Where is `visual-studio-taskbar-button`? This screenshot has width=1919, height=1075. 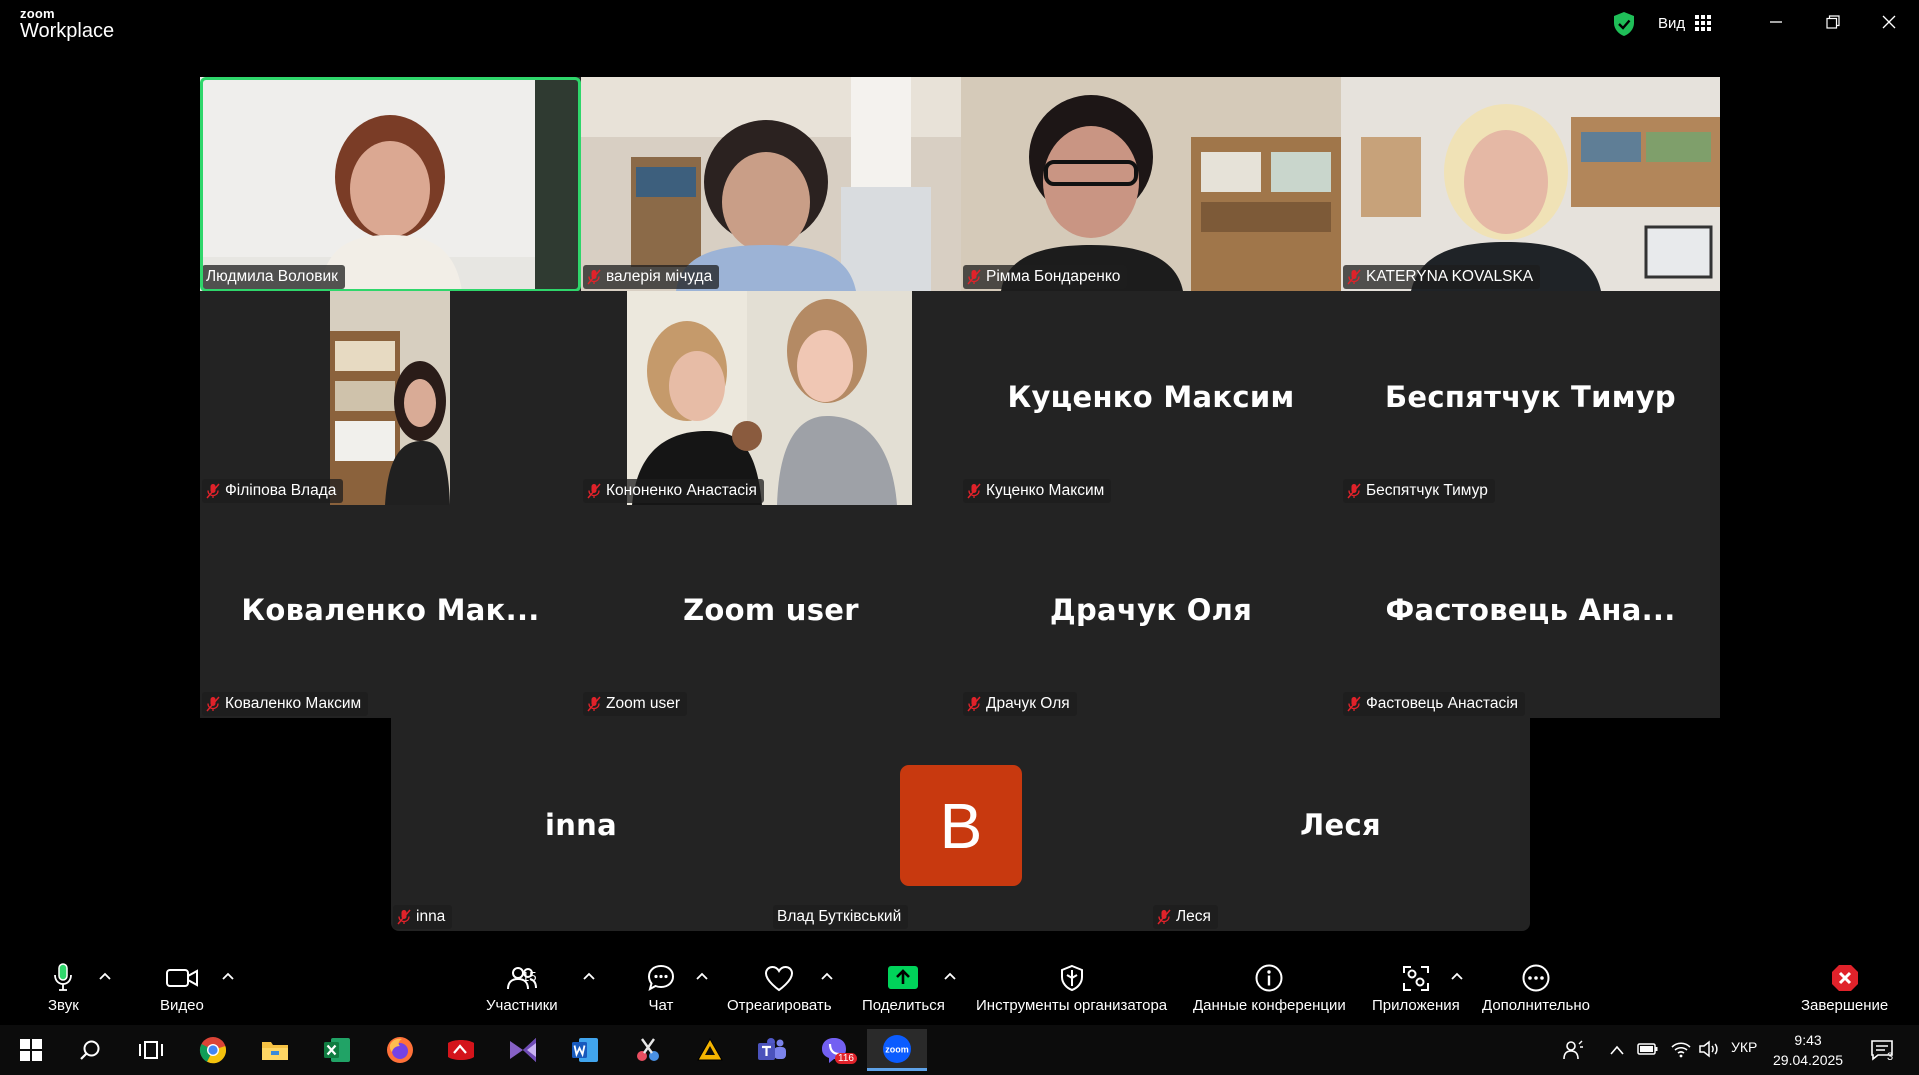 visual-studio-taskbar-button is located at coordinates (523, 1050).